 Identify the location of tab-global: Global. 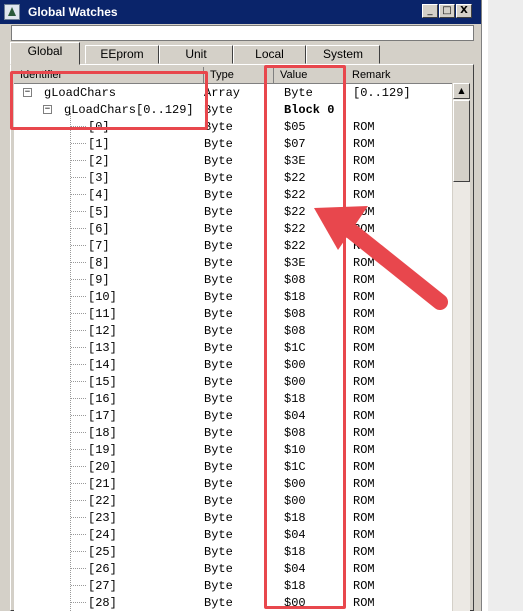
(45, 53).